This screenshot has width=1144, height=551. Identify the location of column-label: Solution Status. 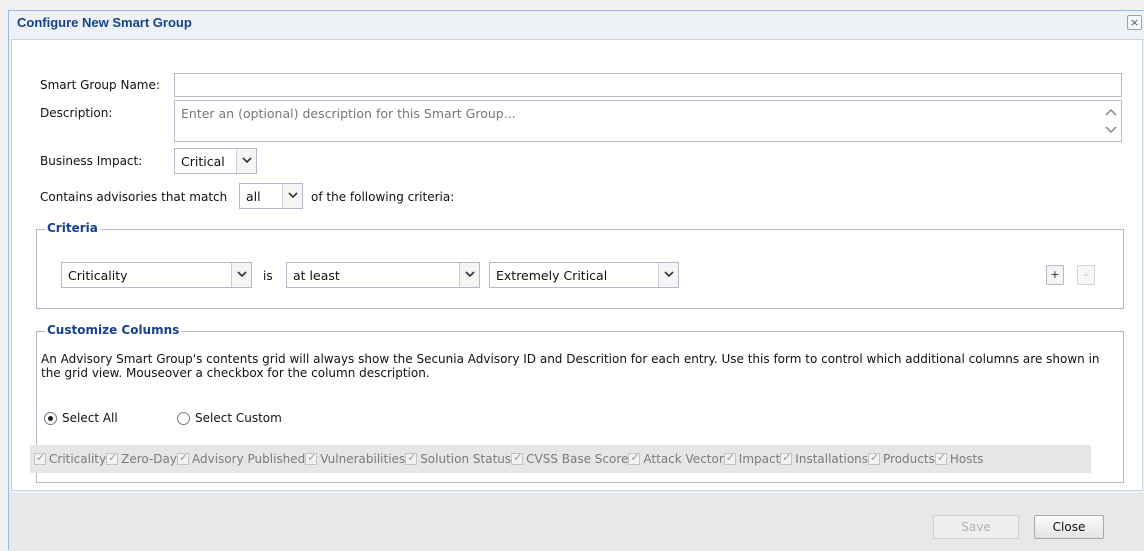
(466, 459).